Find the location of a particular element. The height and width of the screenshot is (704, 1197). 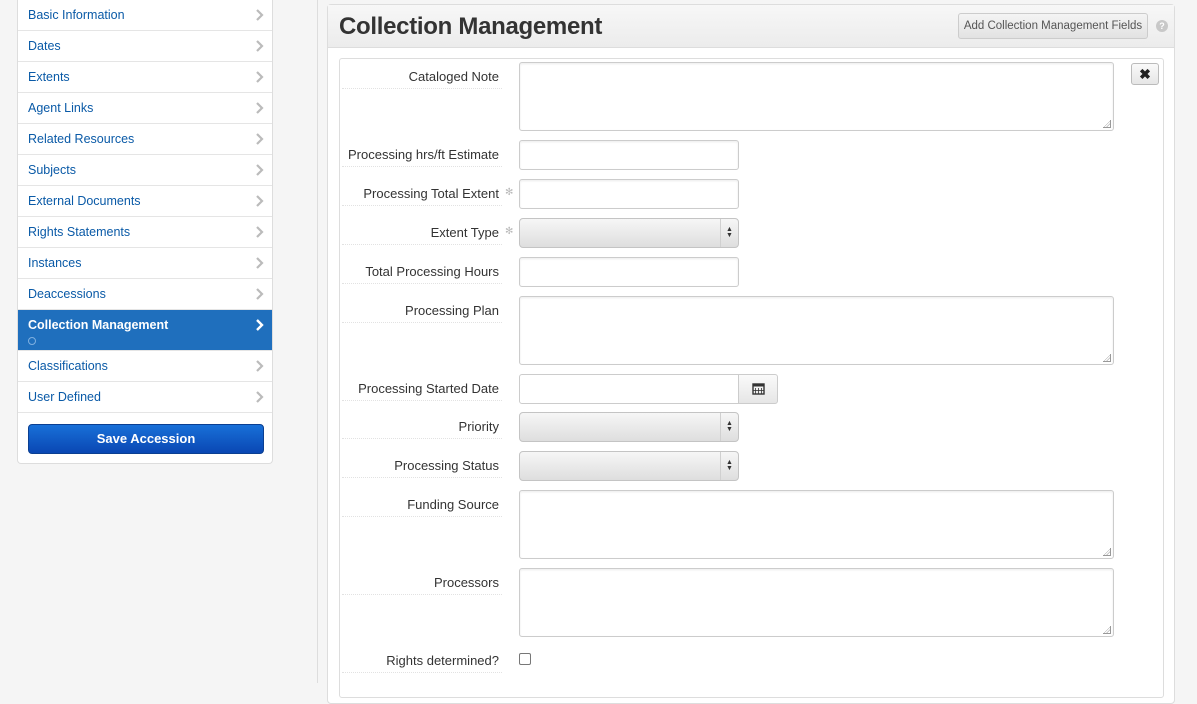

total-processing-hours-input is located at coordinates (629, 272).